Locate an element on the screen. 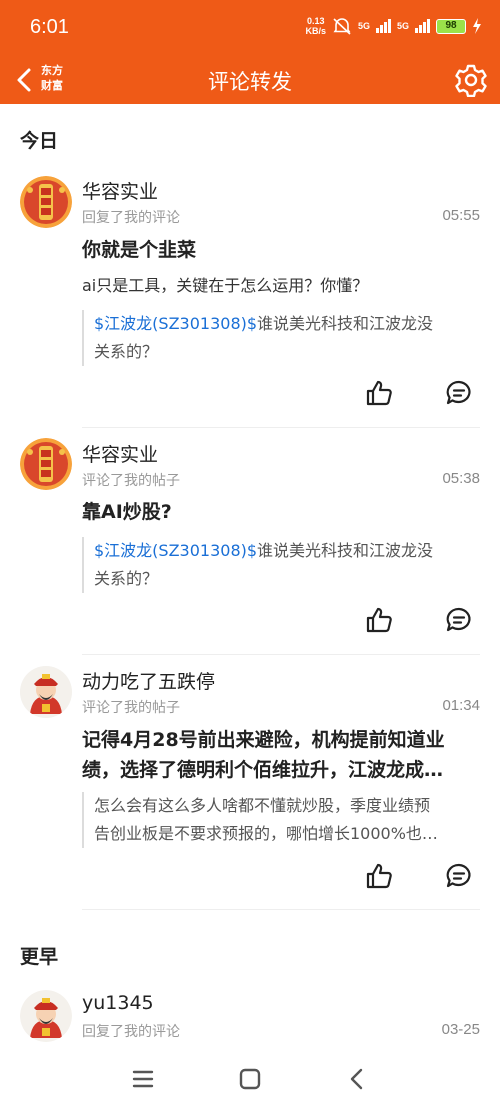 This screenshot has width=500, height=1111. comment-title: 你就是个韭菜 is located at coordinates (281, 250).